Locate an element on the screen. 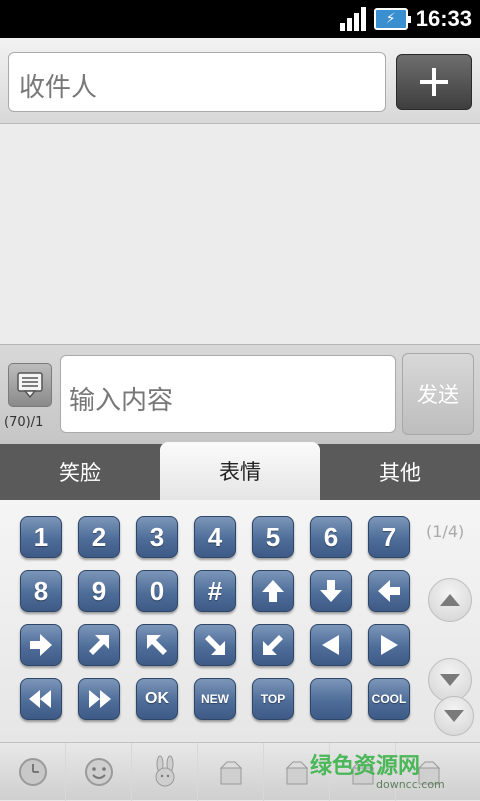 The width and height of the screenshot is (480, 801). box-icon is located at coordinates (230, 773).